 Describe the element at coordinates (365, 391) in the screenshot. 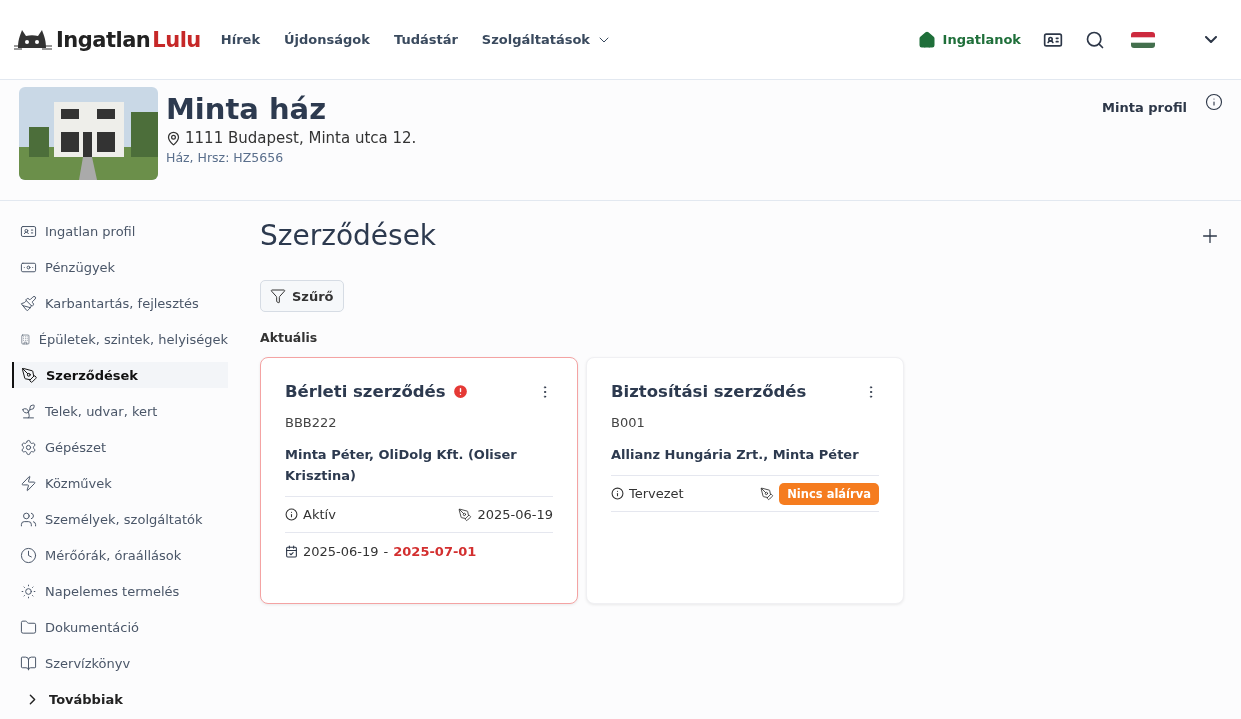

I see `contract-title: Bérleti szerződés` at that location.